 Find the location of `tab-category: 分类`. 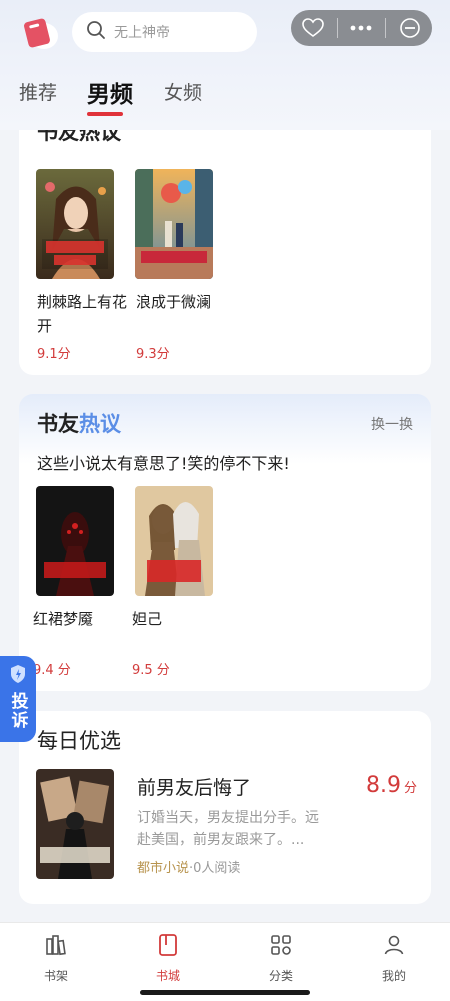

tab-category: 分类 is located at coordinates (281, 958).